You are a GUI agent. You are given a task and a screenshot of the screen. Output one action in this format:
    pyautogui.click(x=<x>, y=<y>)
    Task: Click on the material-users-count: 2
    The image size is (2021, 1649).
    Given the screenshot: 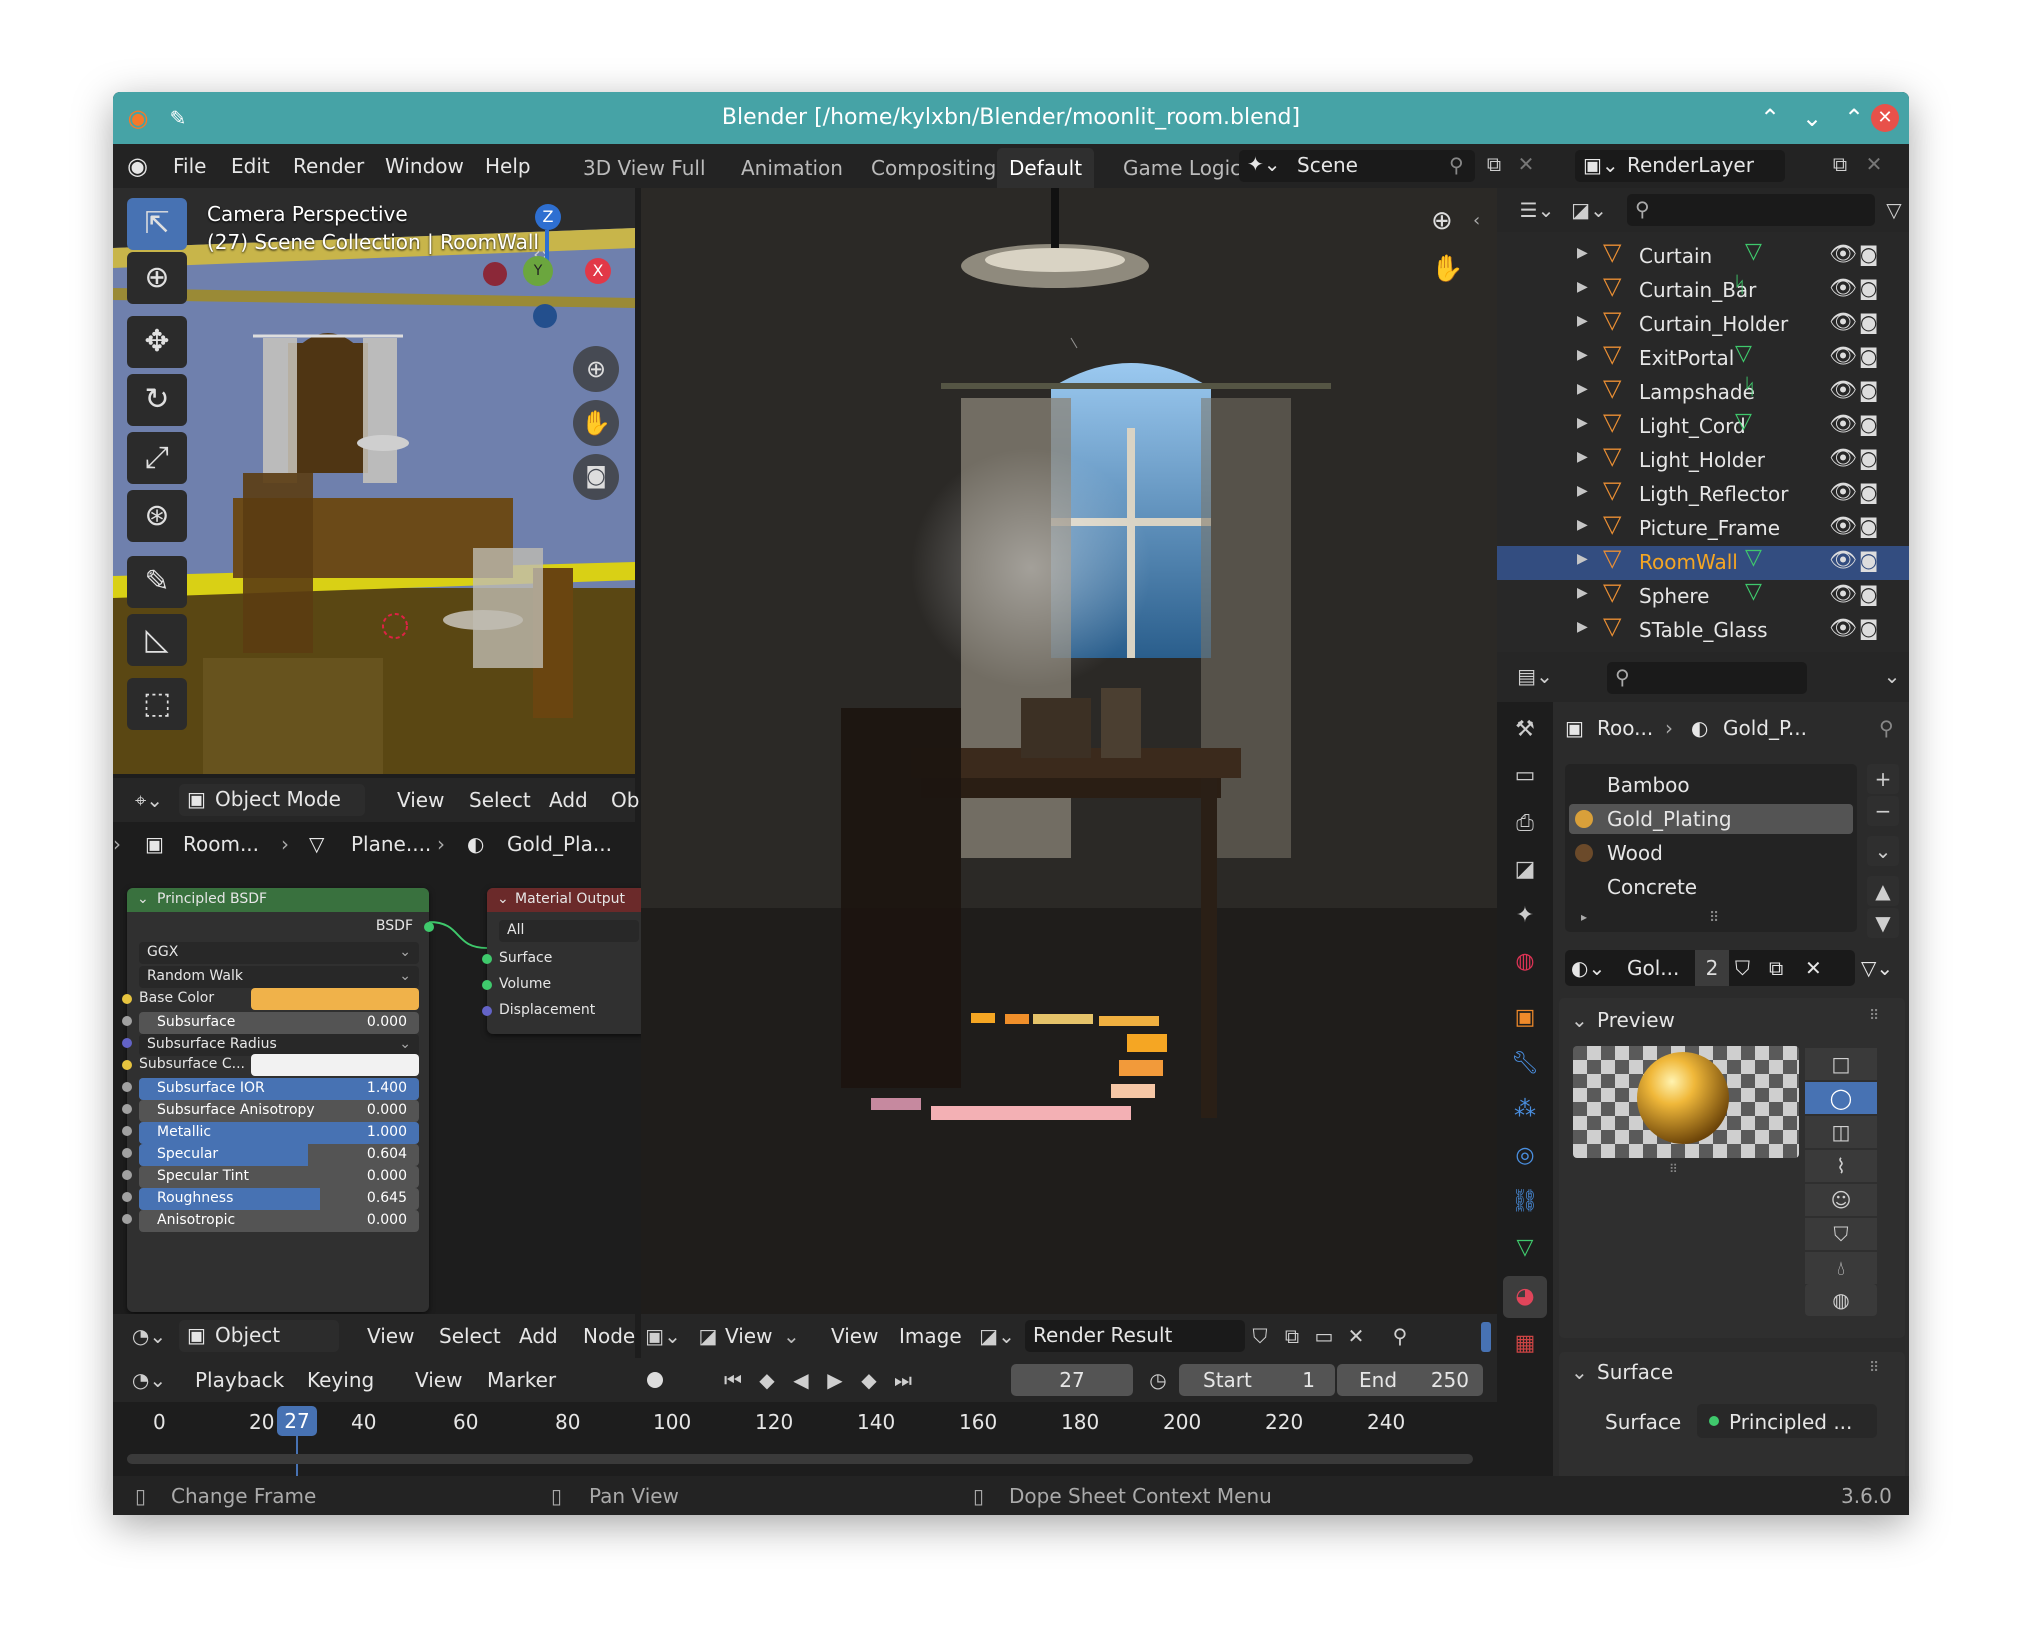 What is the action you would take?
    pyautogui.click(x=1712, y=968)
    